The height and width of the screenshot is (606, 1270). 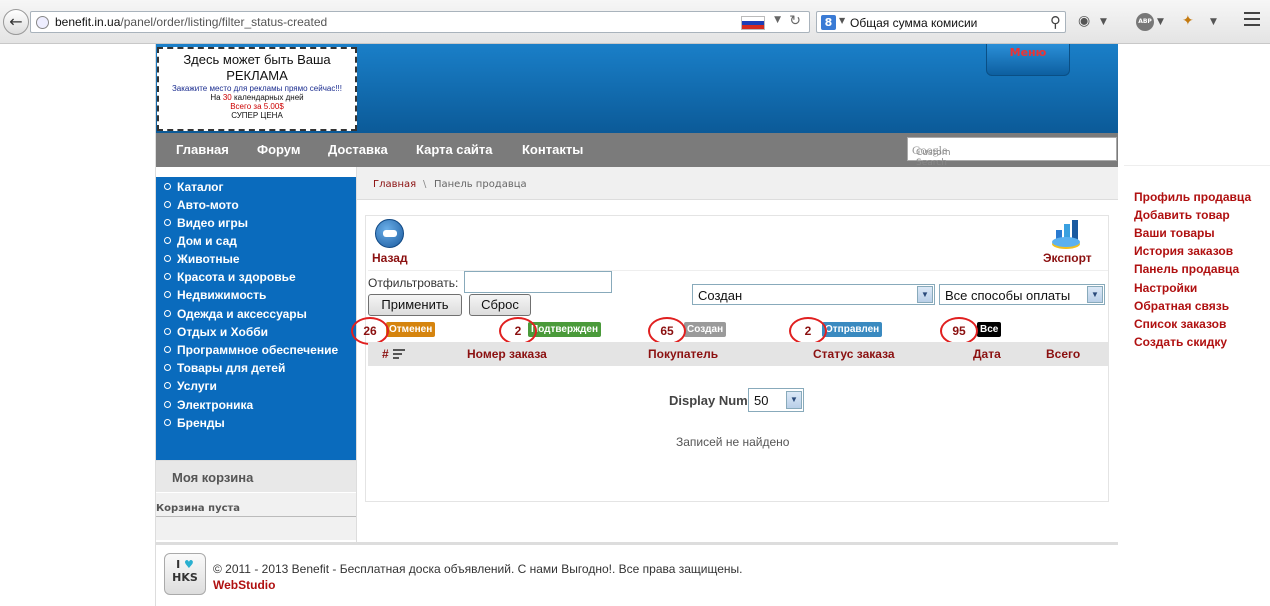 I want to click on filter-input, so click(x=538, y=282).